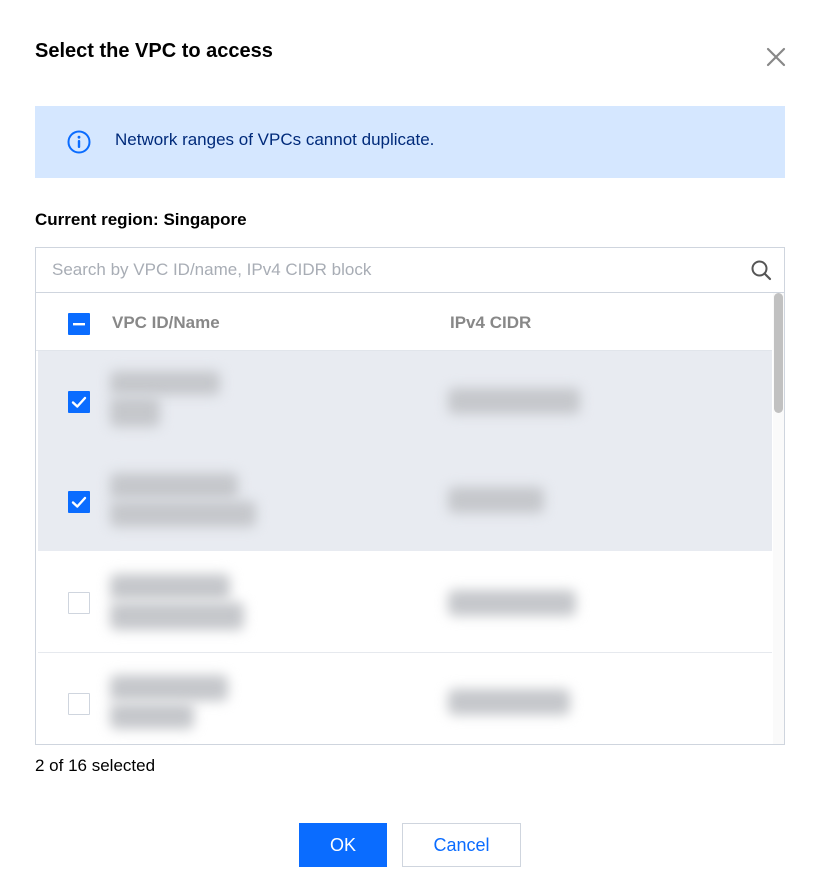 Image resolution: width=820 pixels, height=896 pixels. Describe the element at coordinates (490, 323) in the screenshot. I see `column-header-ipv4-cidr: IPv4 CIDR` at that location.